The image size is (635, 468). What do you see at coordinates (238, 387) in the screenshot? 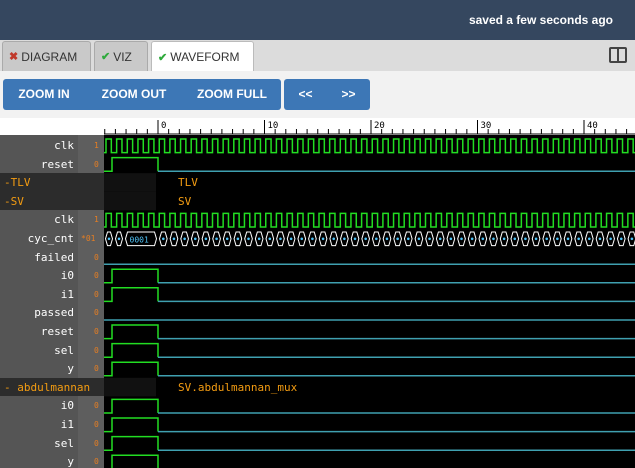
I see `scope-label: SV.abdulmannan_mux` at bounding box center [238, 387].